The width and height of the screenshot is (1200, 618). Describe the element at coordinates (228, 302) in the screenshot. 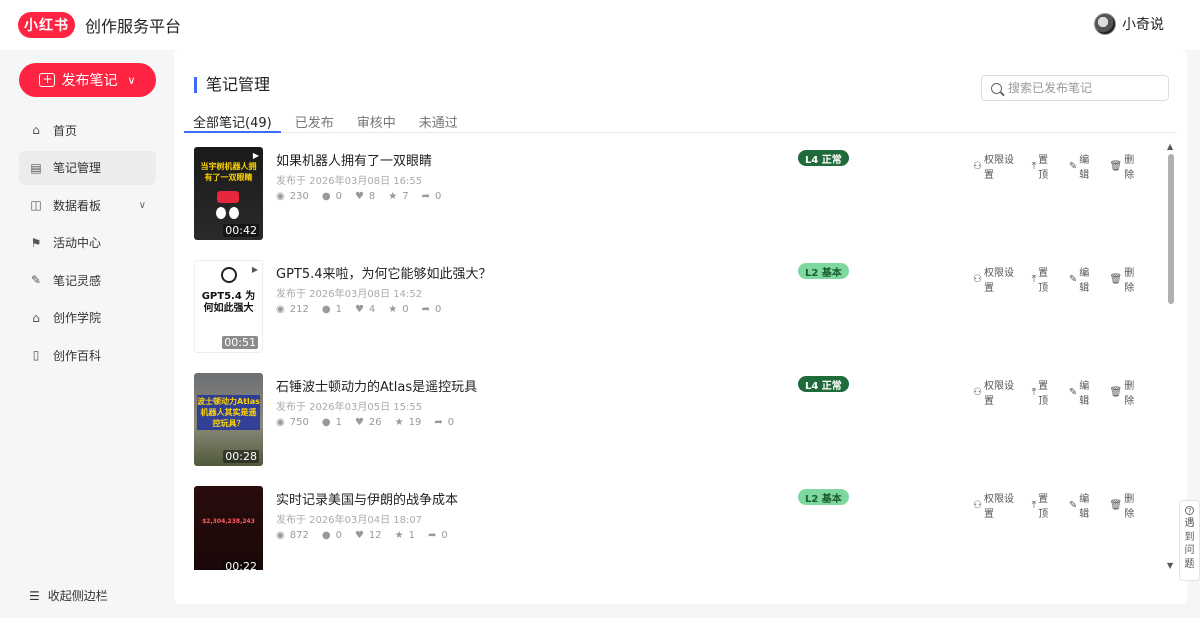

I see `thumbnail-caption: GPT5.4 为何如此强大` at that location.